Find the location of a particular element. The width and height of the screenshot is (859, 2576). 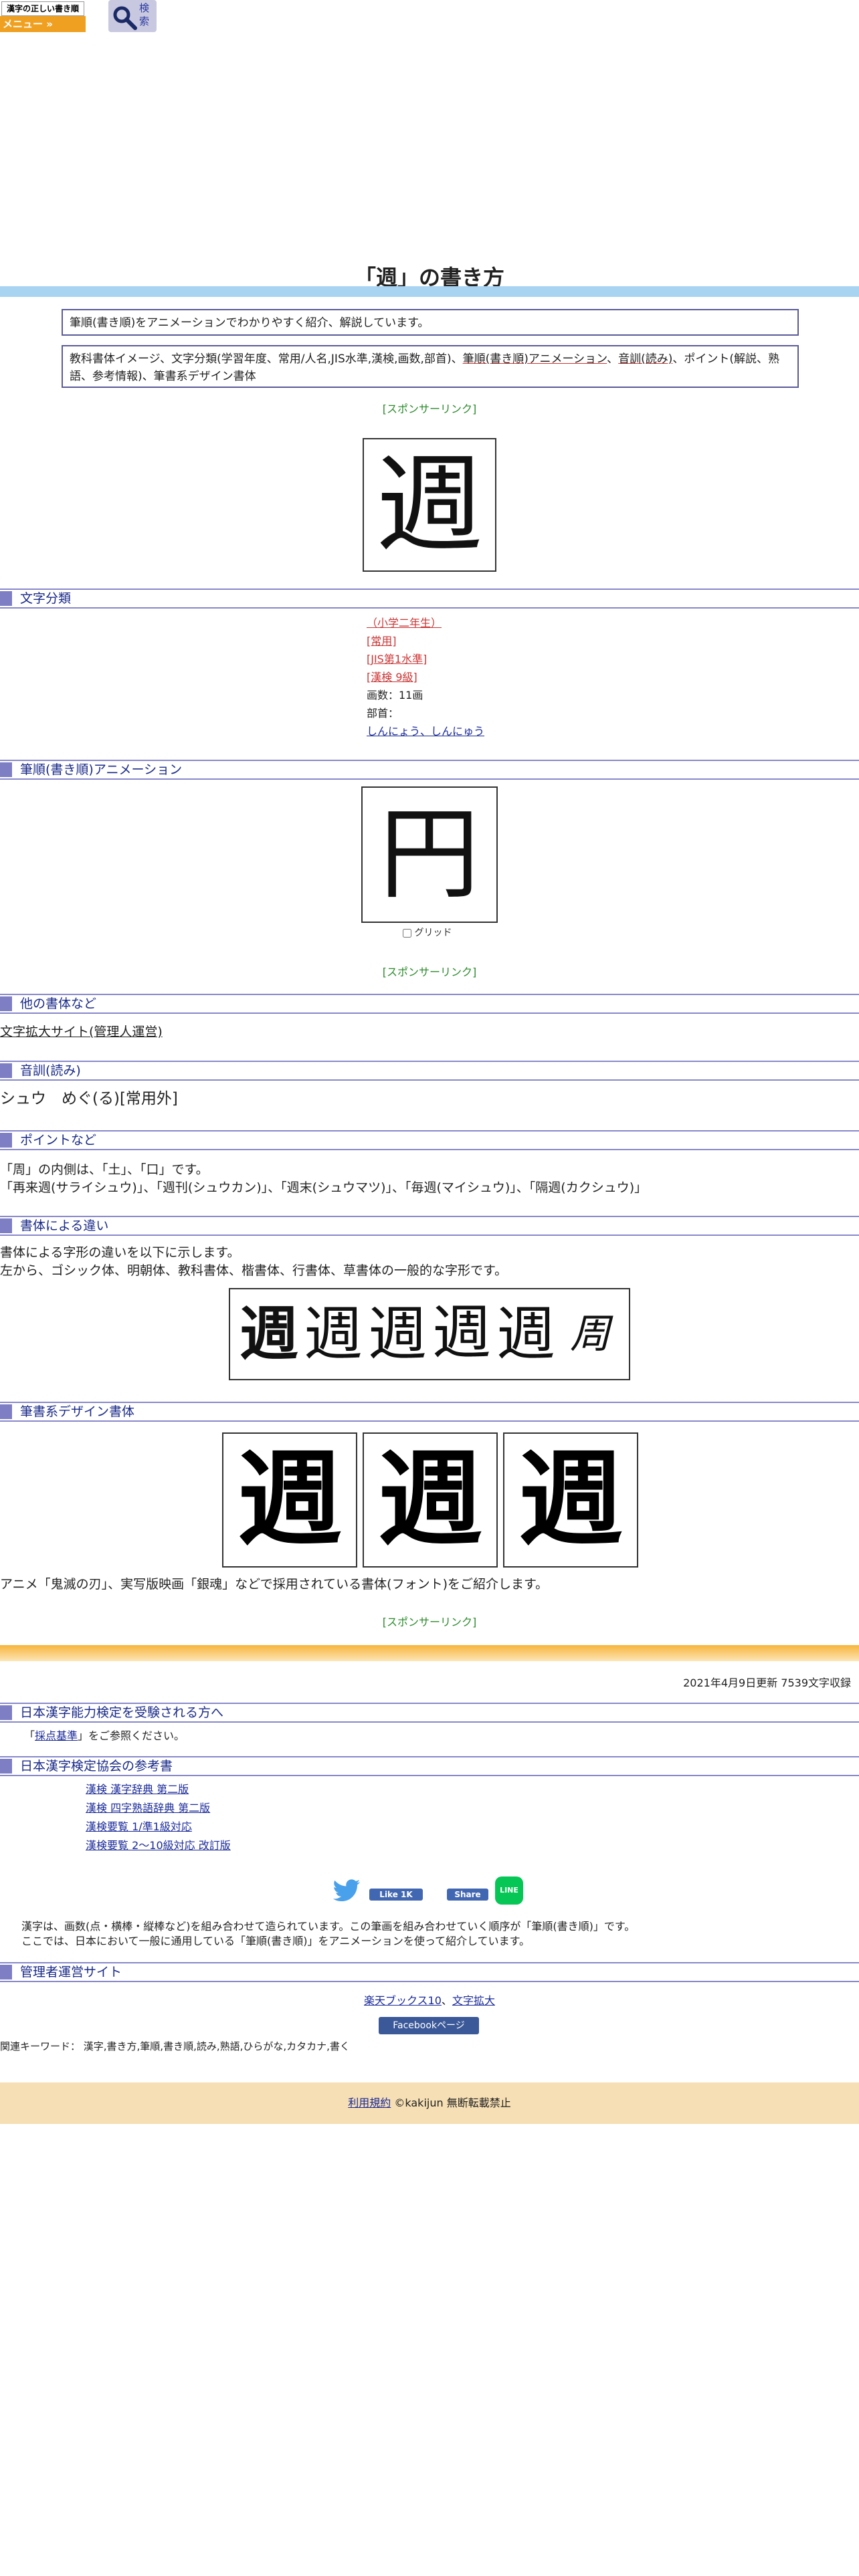

logo-text: 漢字の正しい書き順(筆順) is located at coordinates (42, 14).